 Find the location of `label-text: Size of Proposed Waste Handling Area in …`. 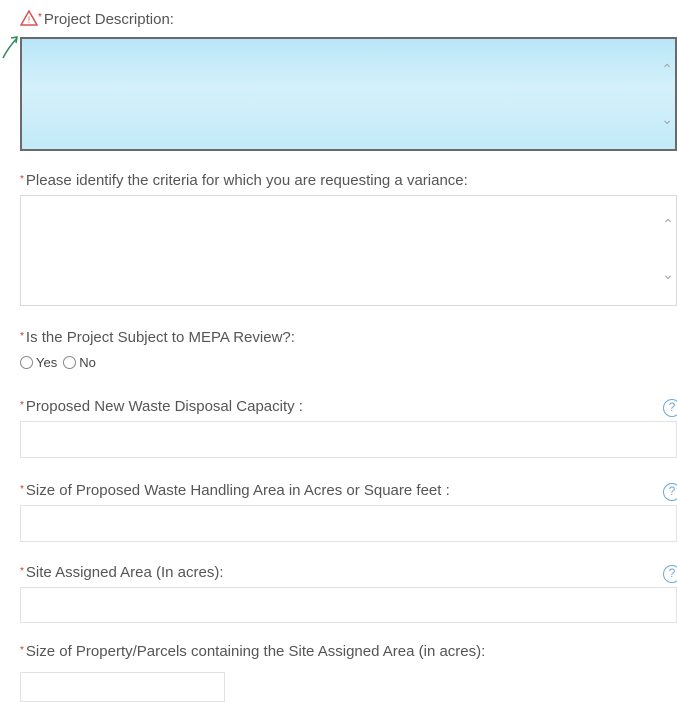

label-text: Size of Proposed Waste Handling Area in … is located at coordinates (237, 490).